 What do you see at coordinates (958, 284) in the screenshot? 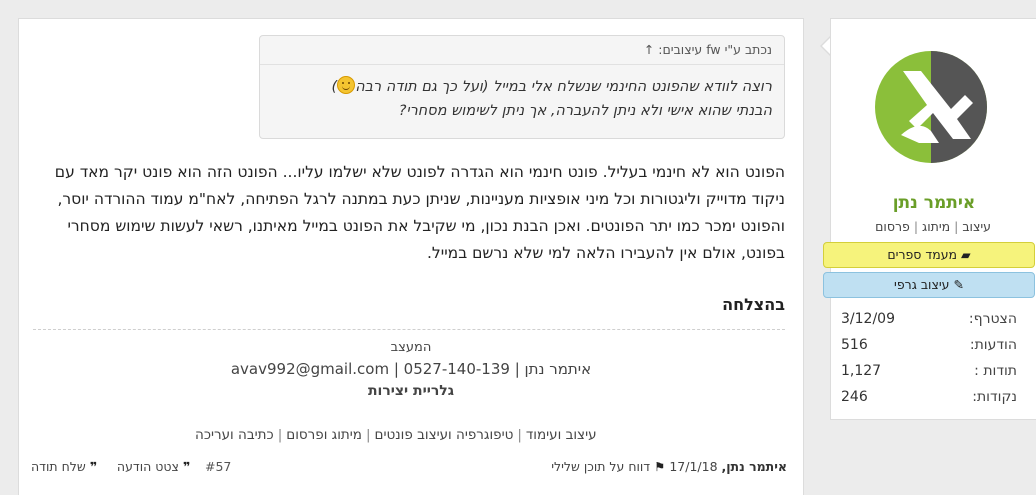
I see `pencil-icon: ✎` at bounding box center [958, 284].